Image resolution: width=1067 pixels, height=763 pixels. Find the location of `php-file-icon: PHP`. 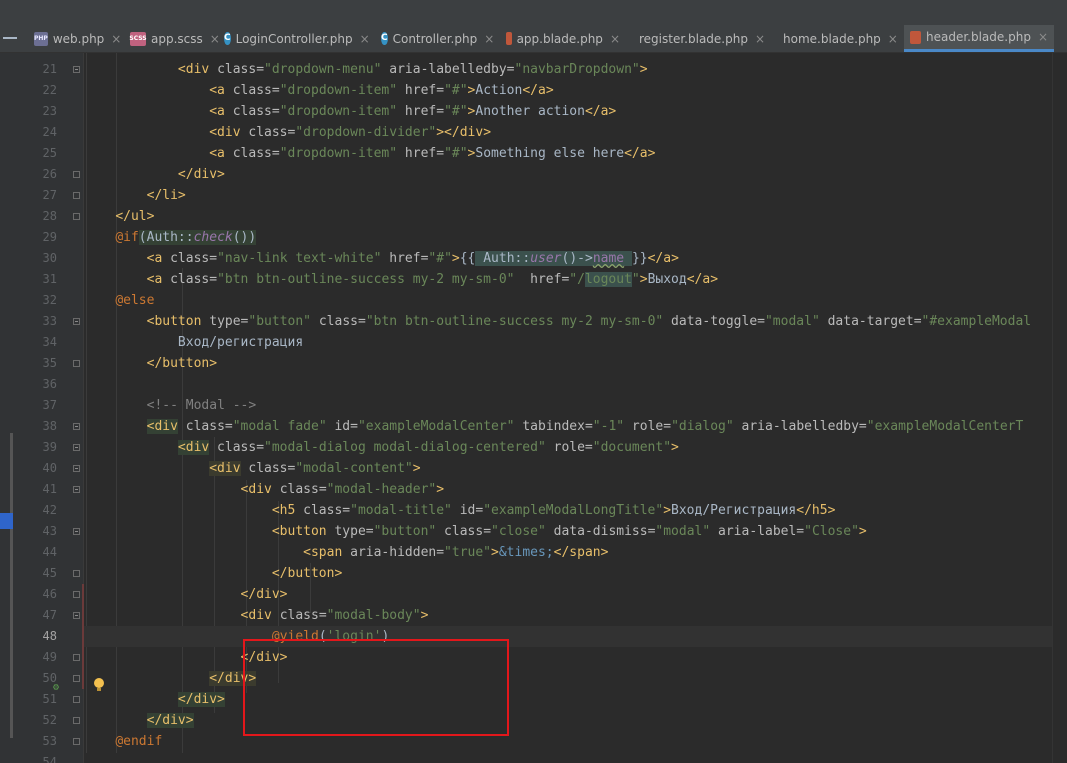

php-file-icon: PHP is located at coordinates (41, 38).